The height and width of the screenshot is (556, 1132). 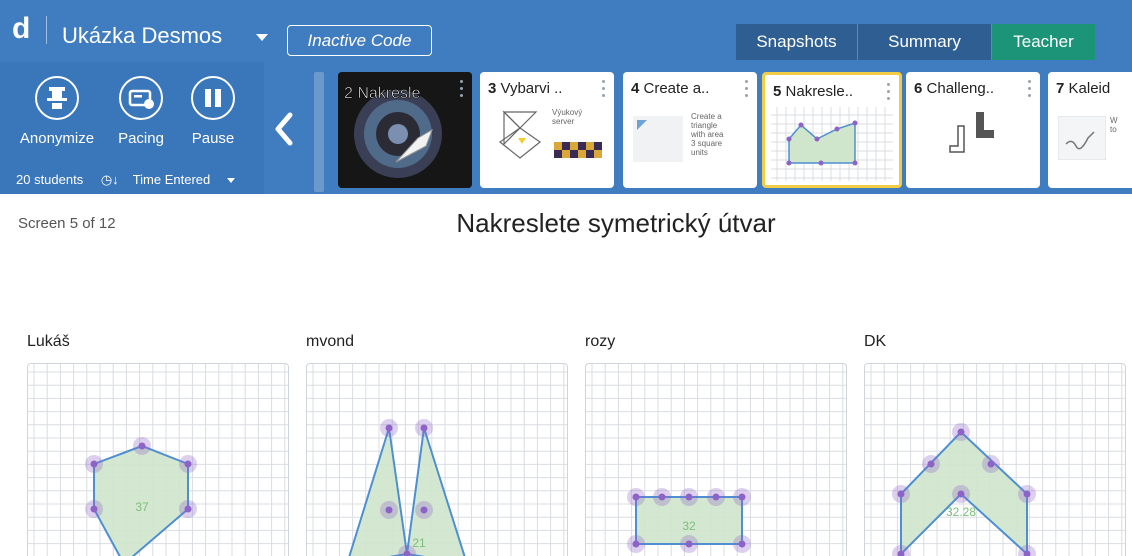 I want to click on student-graph: 32, so click(x=716, y=459).